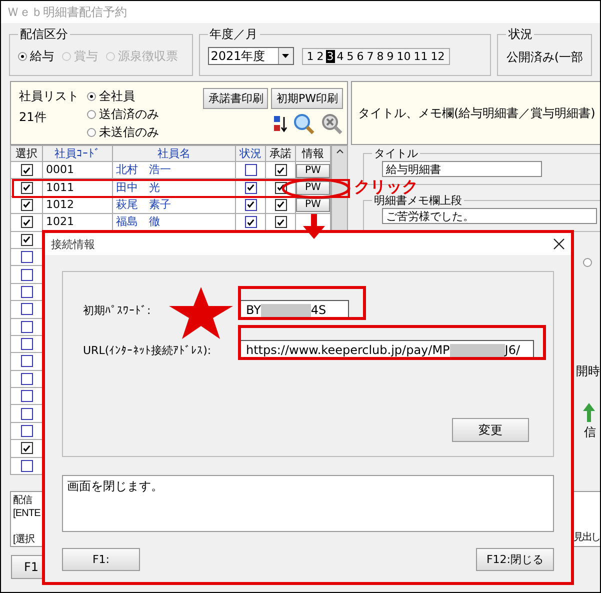 The image size is (601, 593). What do you see at coordinates (390, 56) in the screenshot?
I see `month-tab: 9` at bounding box center [390, 56].